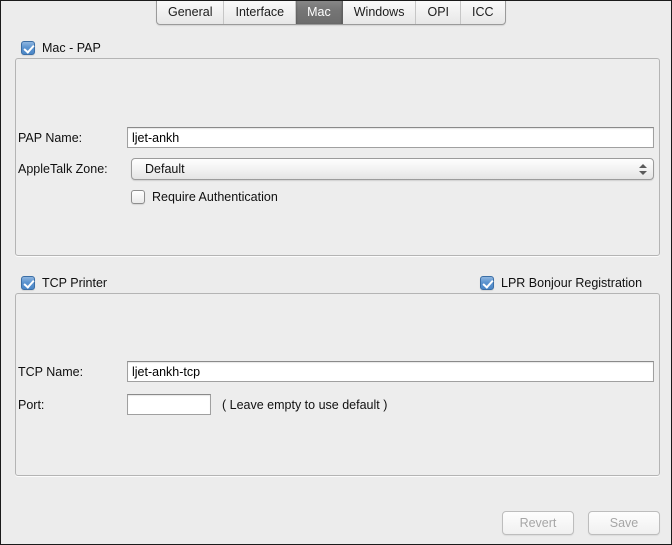 The image size is (672, 545). What do you see at coordinates (71, 48) in the screenshot?
I see `mac-pap-enable-label: Mac - PAP` at bounding box center [71, 48].